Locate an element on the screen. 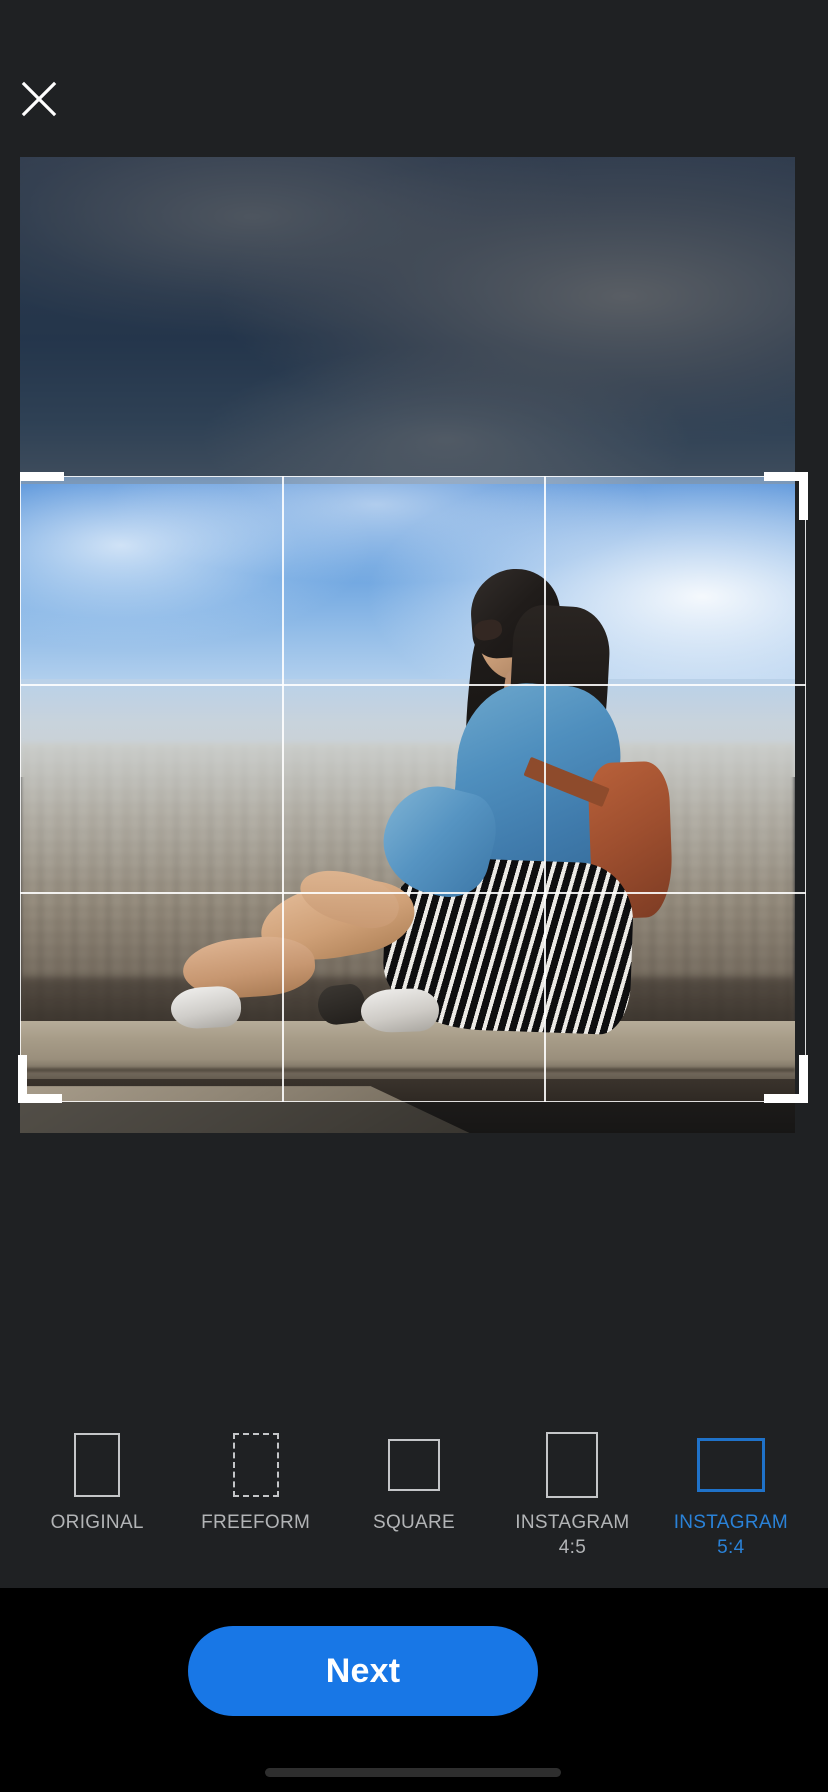 The width and height of the screenshot is (828, 1792). ratio-label-freeform: FREEFORM is located at coordinates (255, 1522).